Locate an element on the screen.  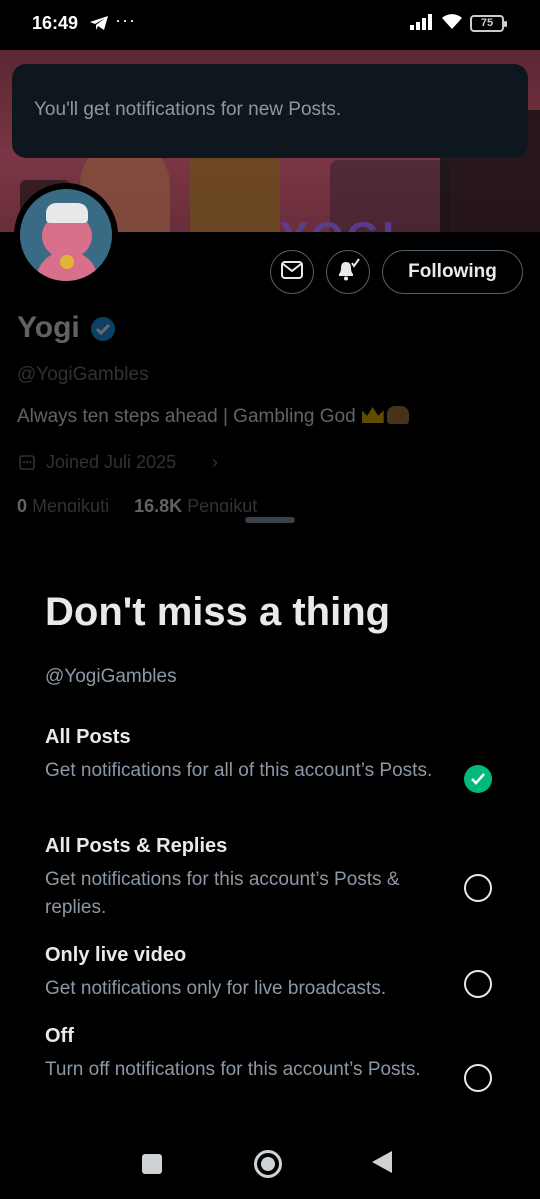
followers-count: 16,8K is located at coordinates (158, 504).